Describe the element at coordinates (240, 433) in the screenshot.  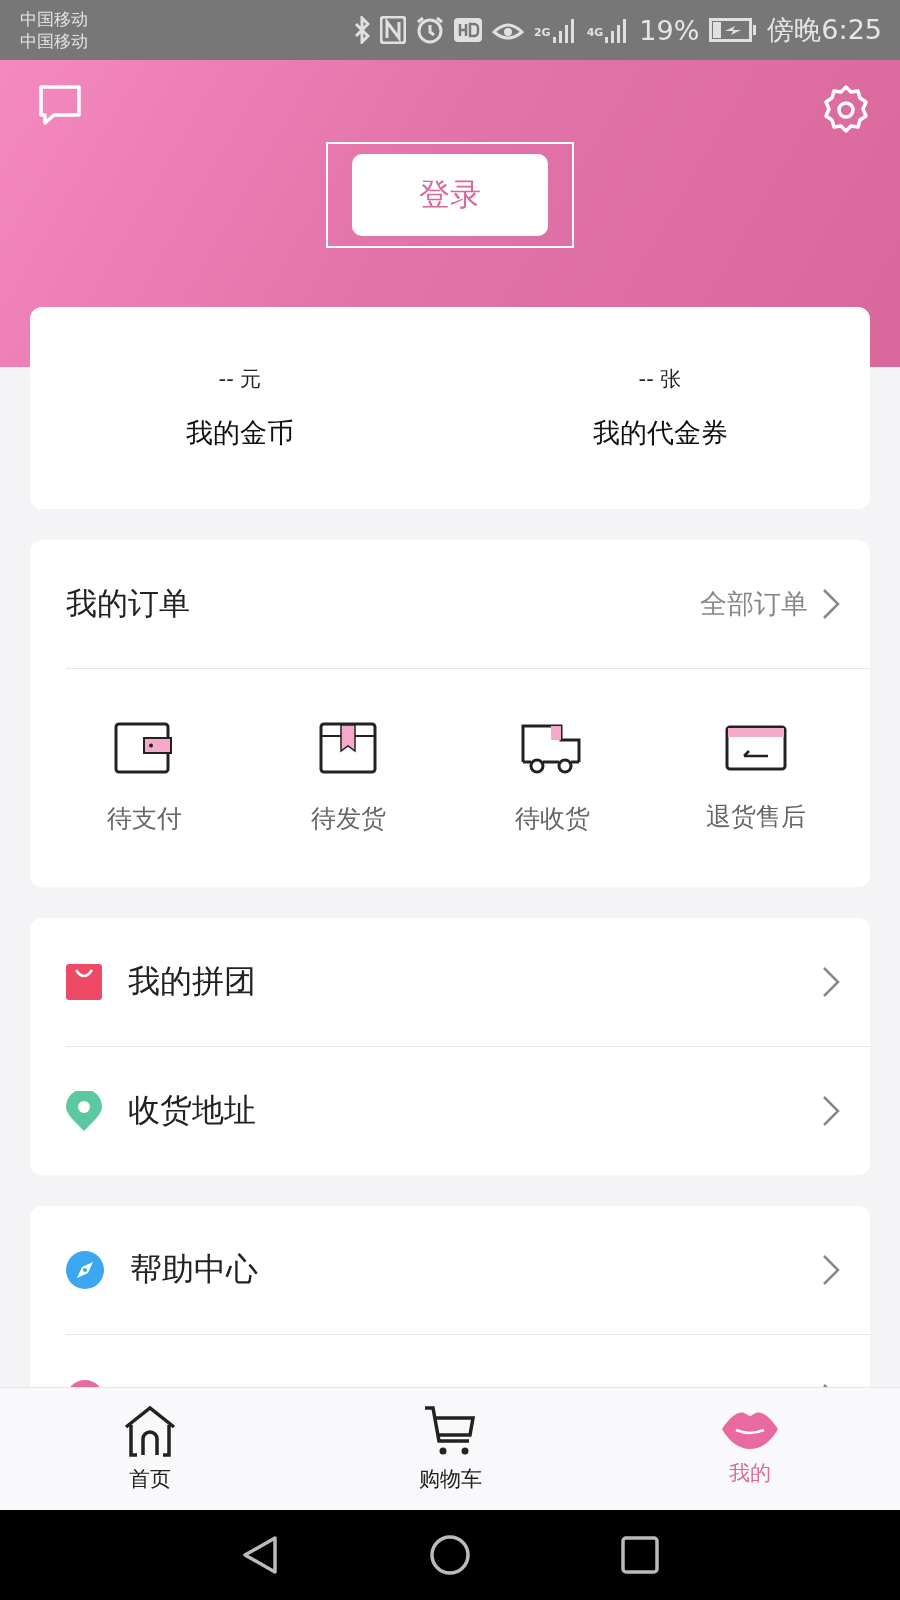
I see `asset-label: 我的金币` at that location.